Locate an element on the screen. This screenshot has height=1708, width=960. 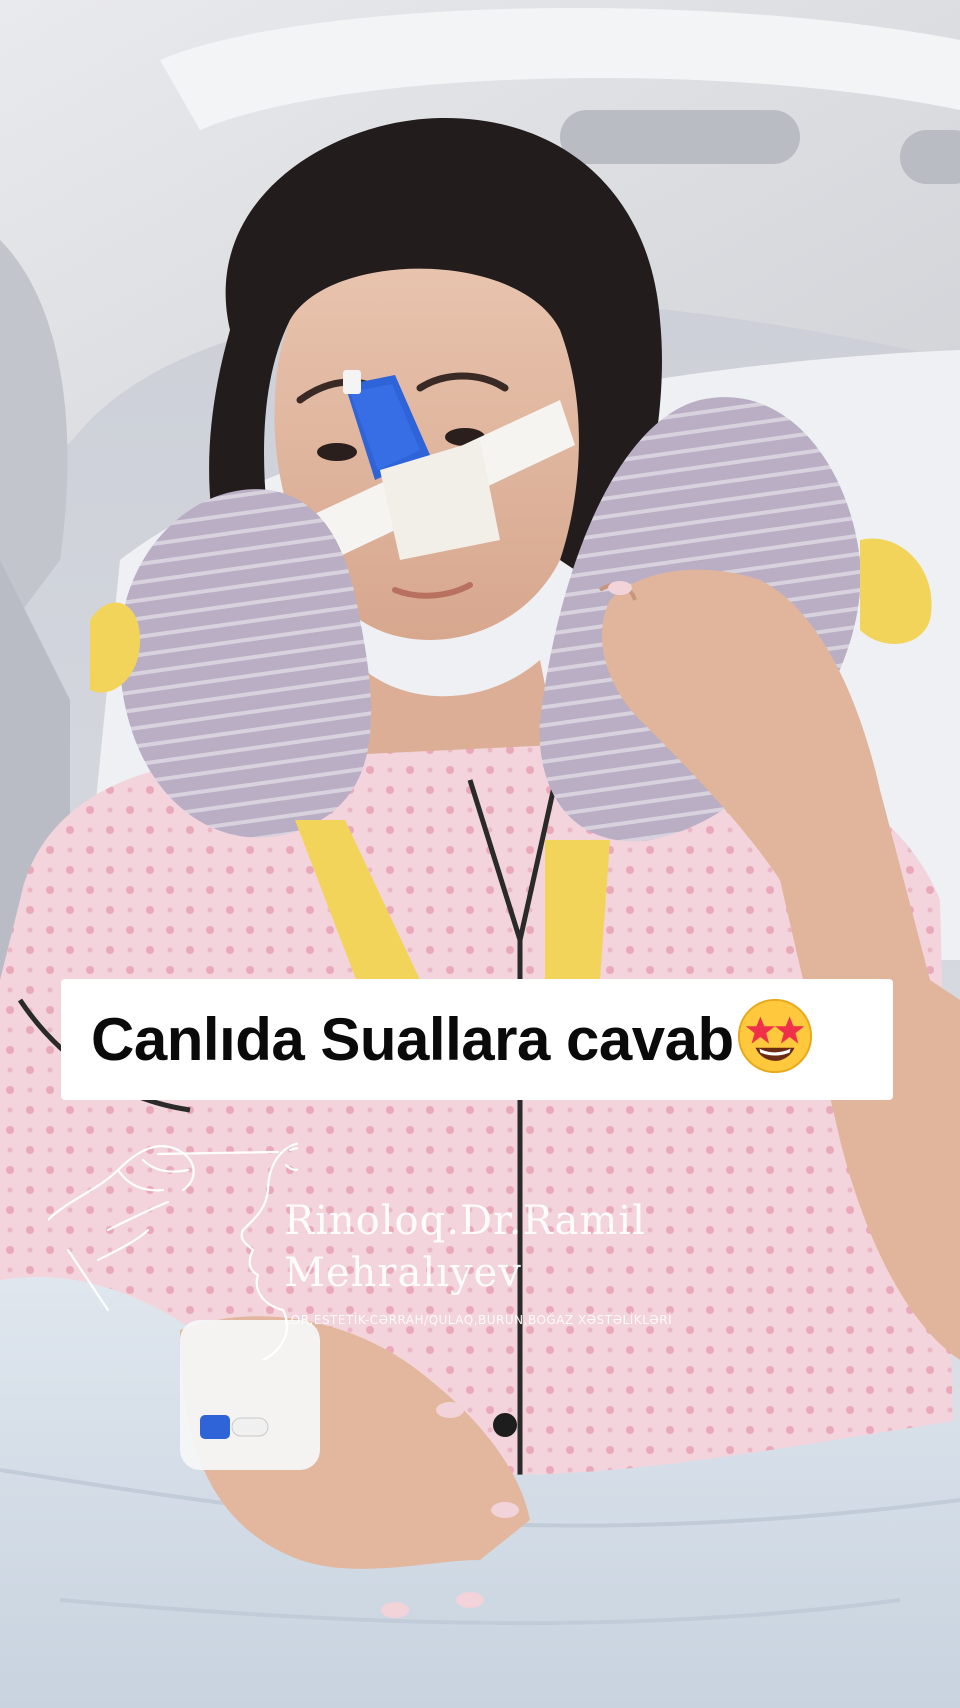
hand-drawing-face-logo-icon is located at coordinates (173, 1251).